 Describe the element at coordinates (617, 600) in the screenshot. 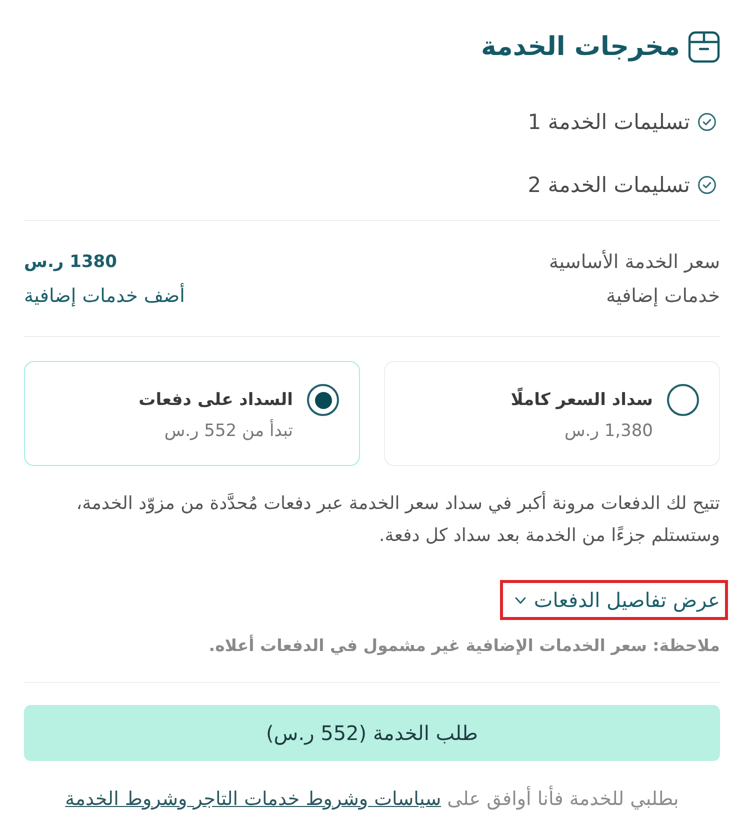

I see `payment-details-toggle: عرض تفاصيل الدفعات` at that location.